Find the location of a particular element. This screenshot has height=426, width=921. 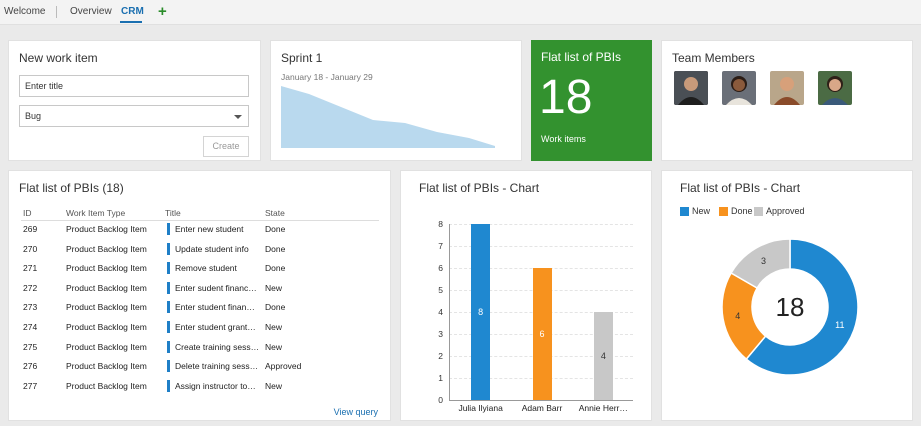

slice-value-label: 11 is located at coordinates (839, 325).